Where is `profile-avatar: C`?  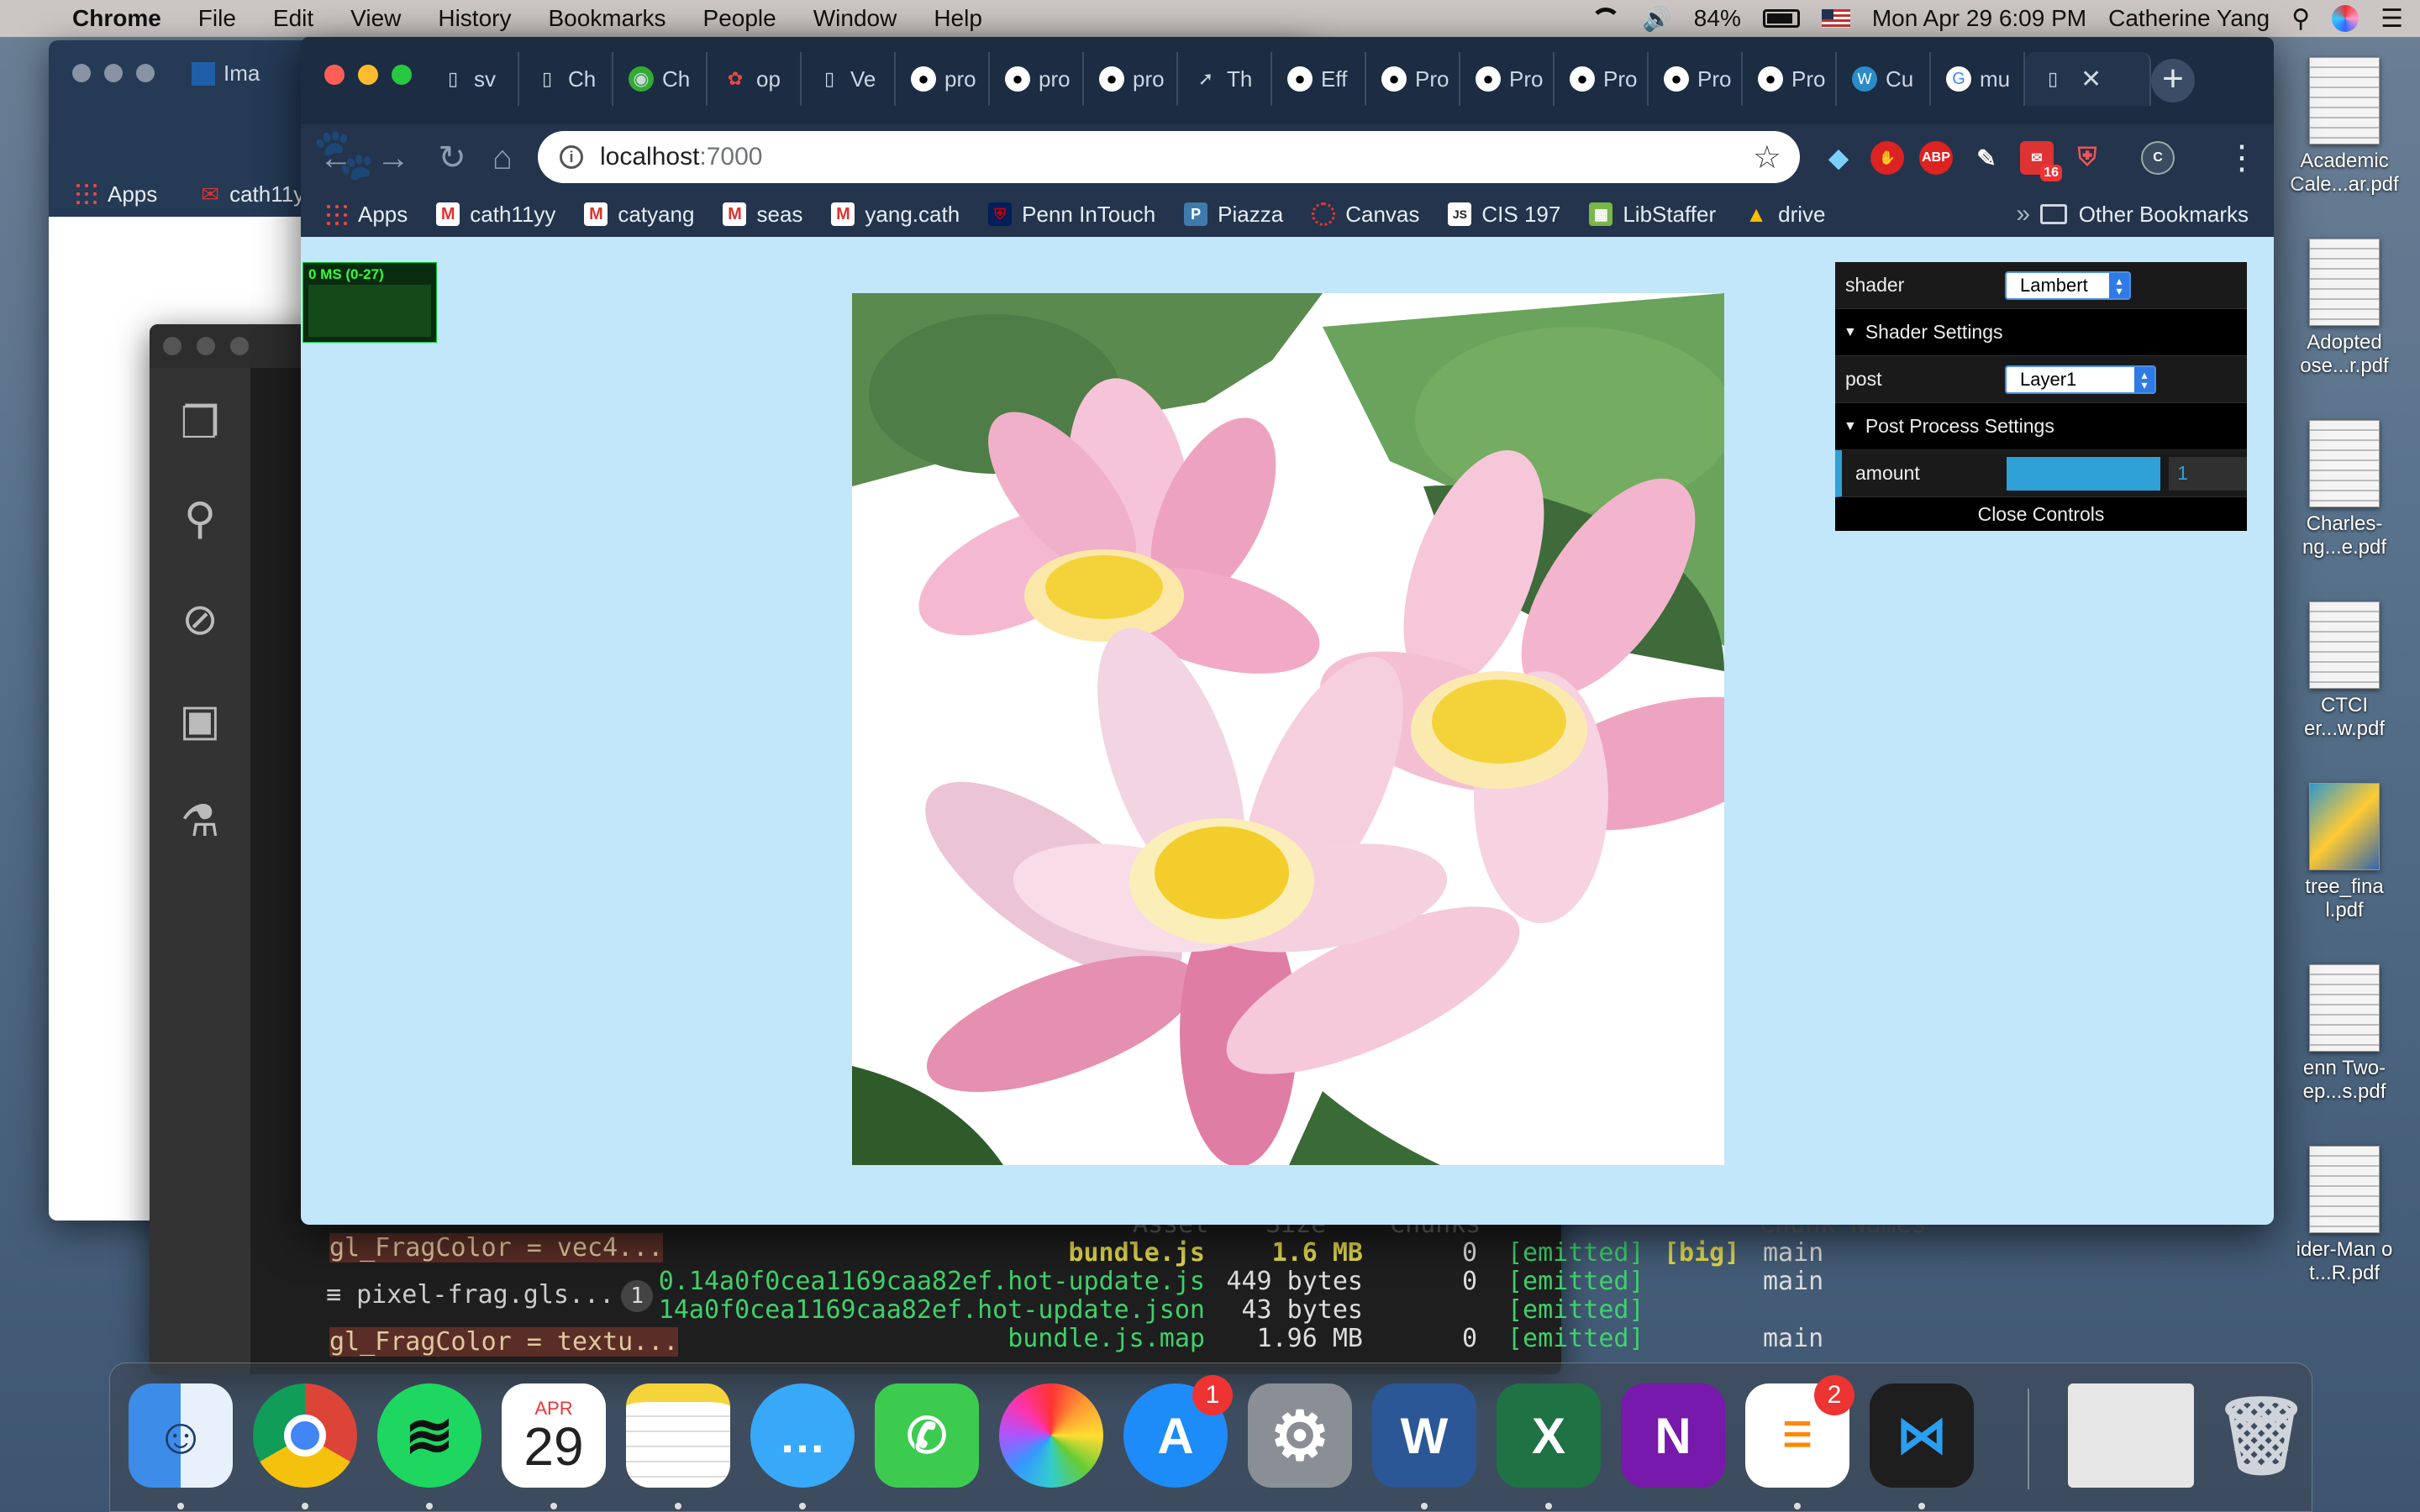 profile-avatar: C is located at coordinates (2158, 158).